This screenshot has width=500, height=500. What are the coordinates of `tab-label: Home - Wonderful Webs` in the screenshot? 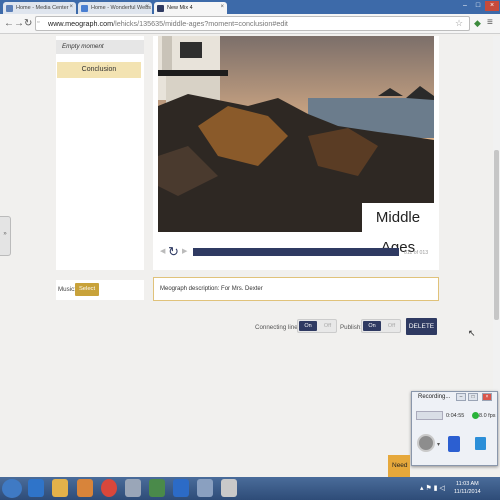 It's located at (121, 8).